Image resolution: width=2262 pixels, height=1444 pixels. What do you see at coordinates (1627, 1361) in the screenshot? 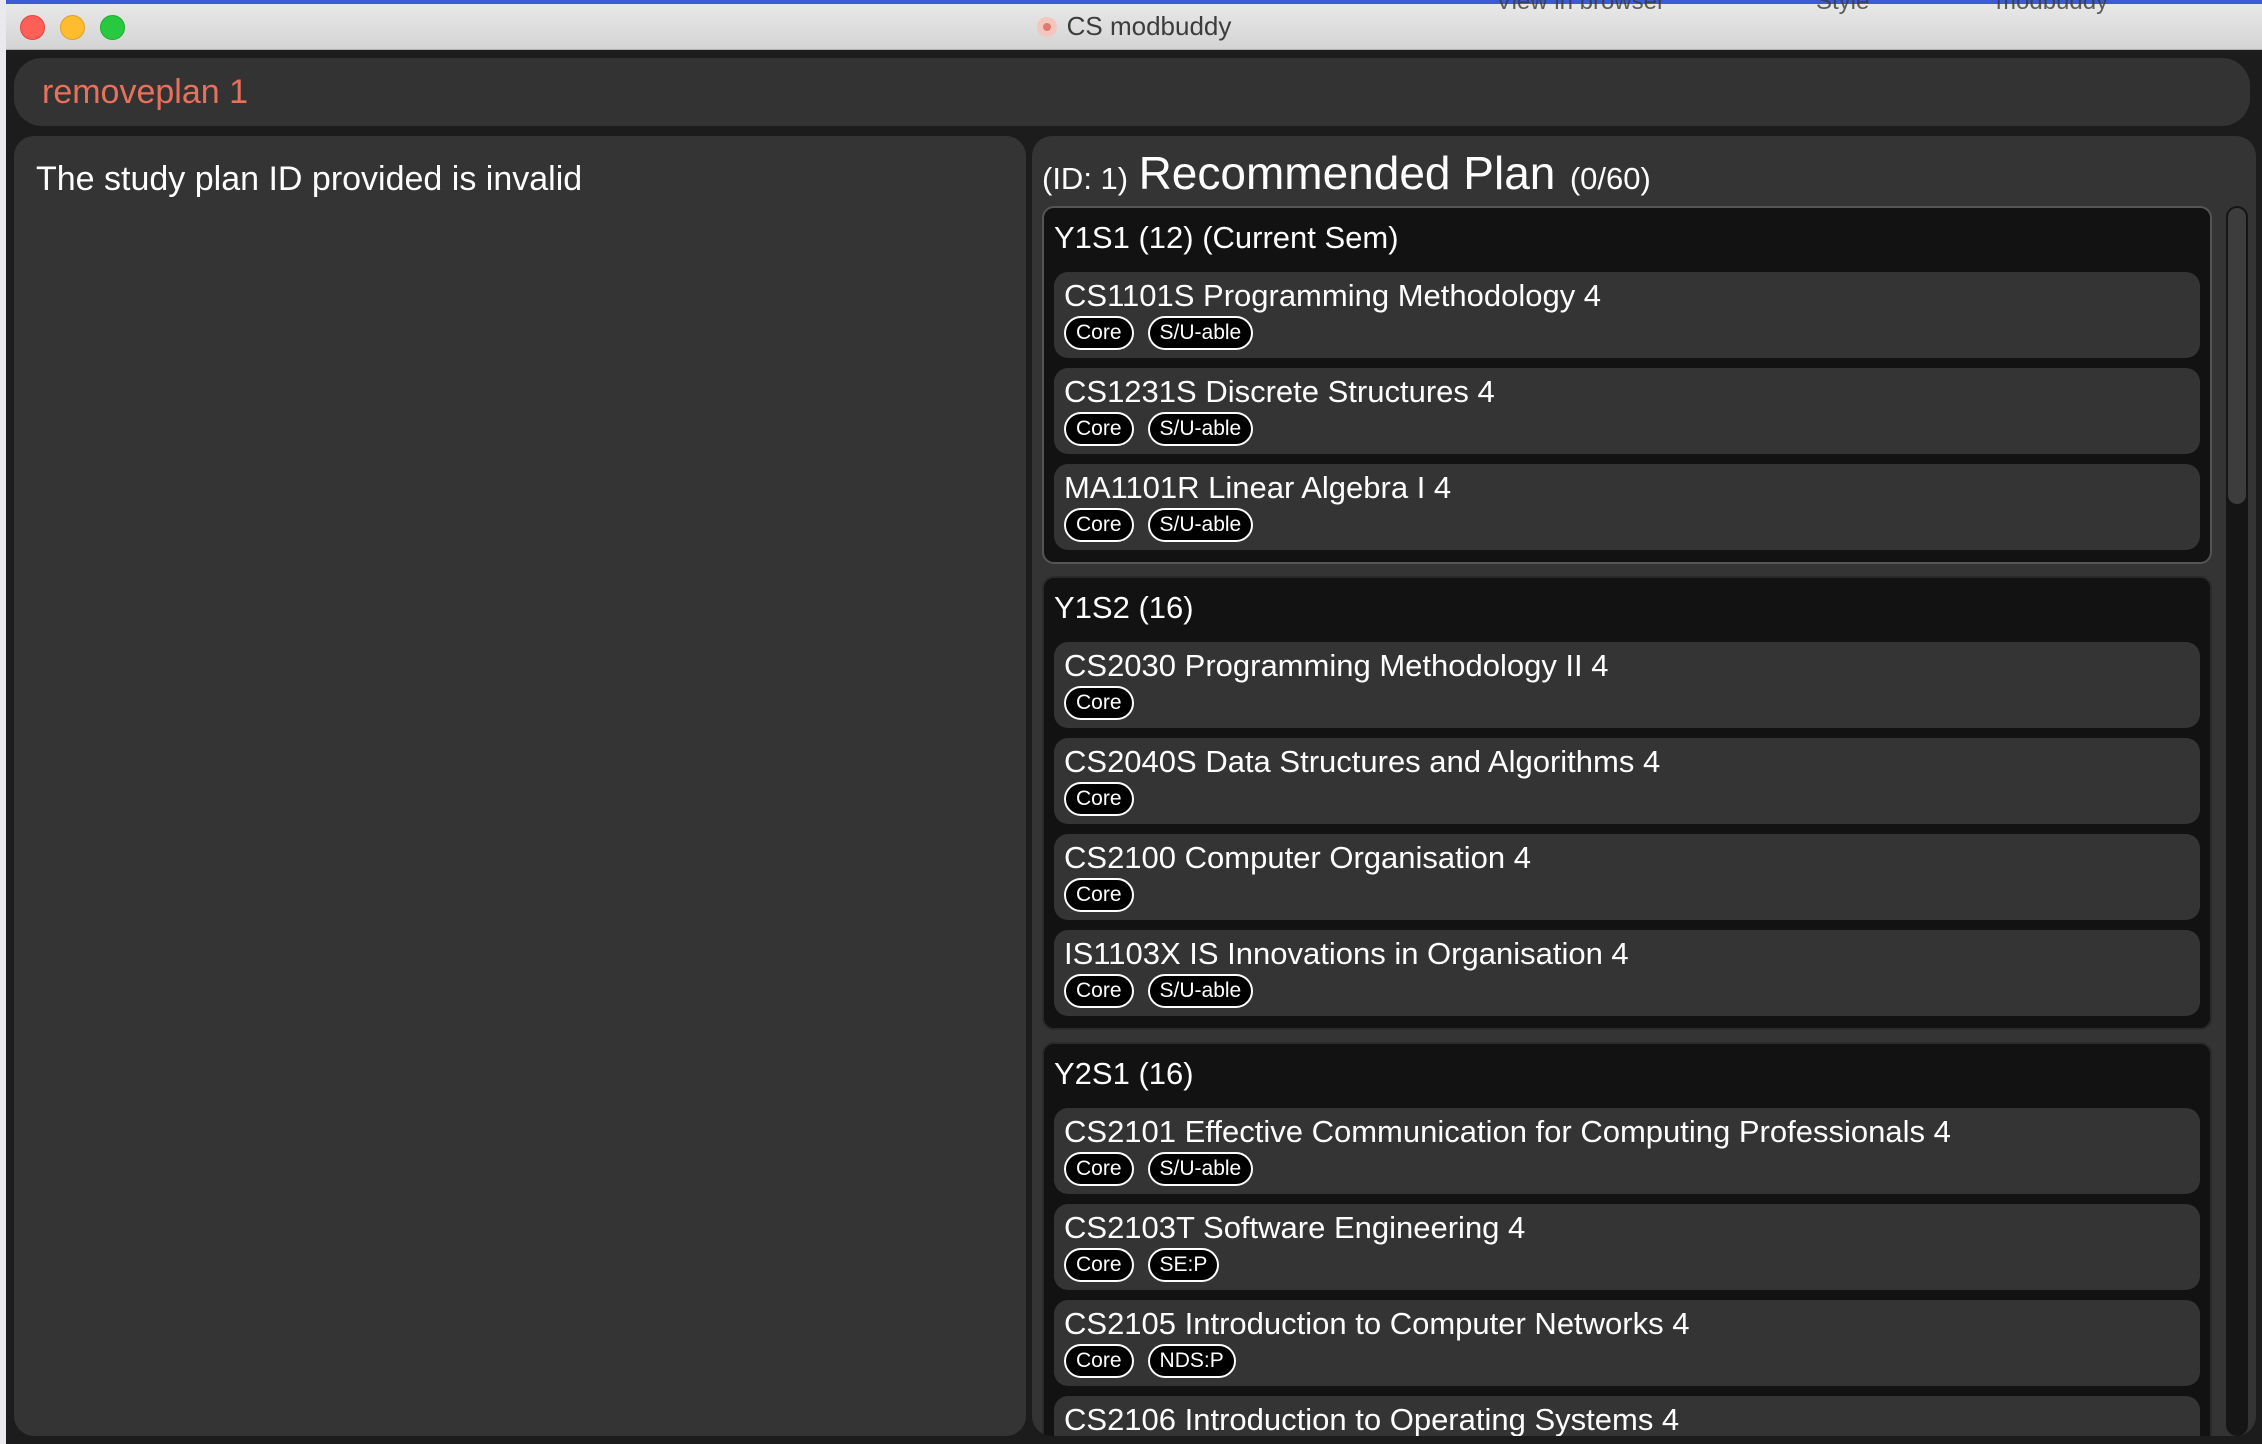
I see `module-tags: Core NDS:P` at bounding box center [1627, 1361].